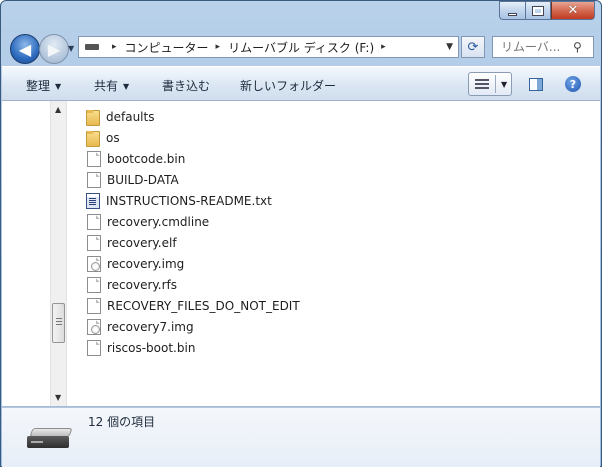 The width and height of the screenshot is (602, 467). Describe the element at coordinates (122, 422) in the screenshot. I see `item-count: 12 個の項目` at that location.